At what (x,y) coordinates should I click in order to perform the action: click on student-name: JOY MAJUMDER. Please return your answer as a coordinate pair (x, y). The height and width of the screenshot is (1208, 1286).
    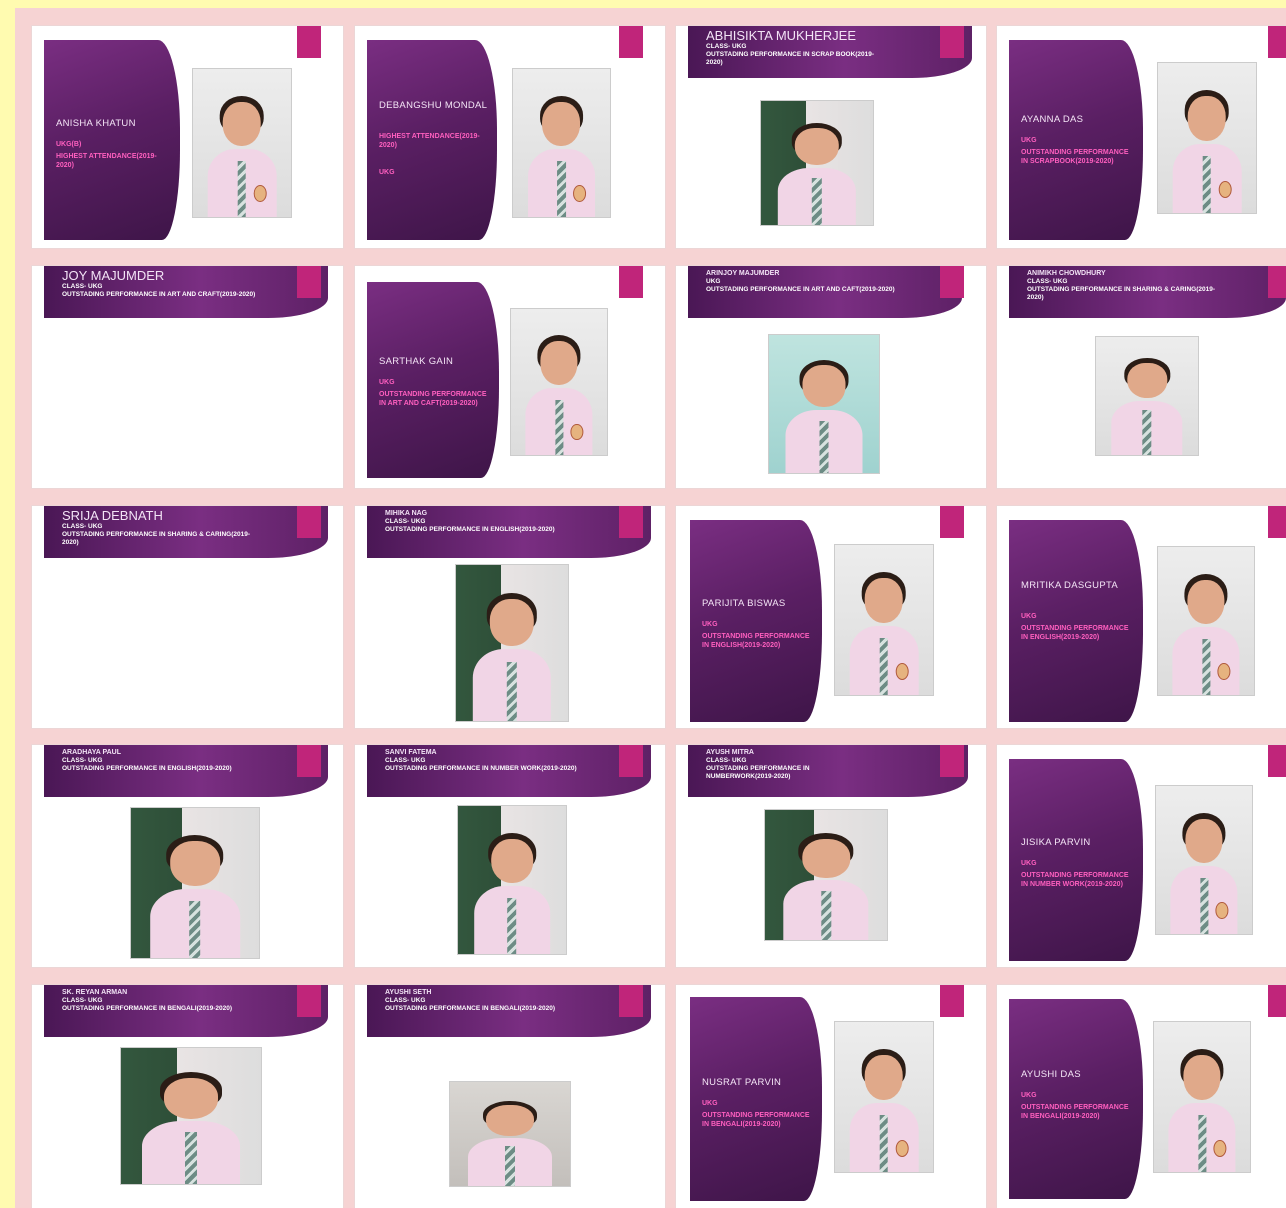
    Looking at the image, I should click on (113, 275).